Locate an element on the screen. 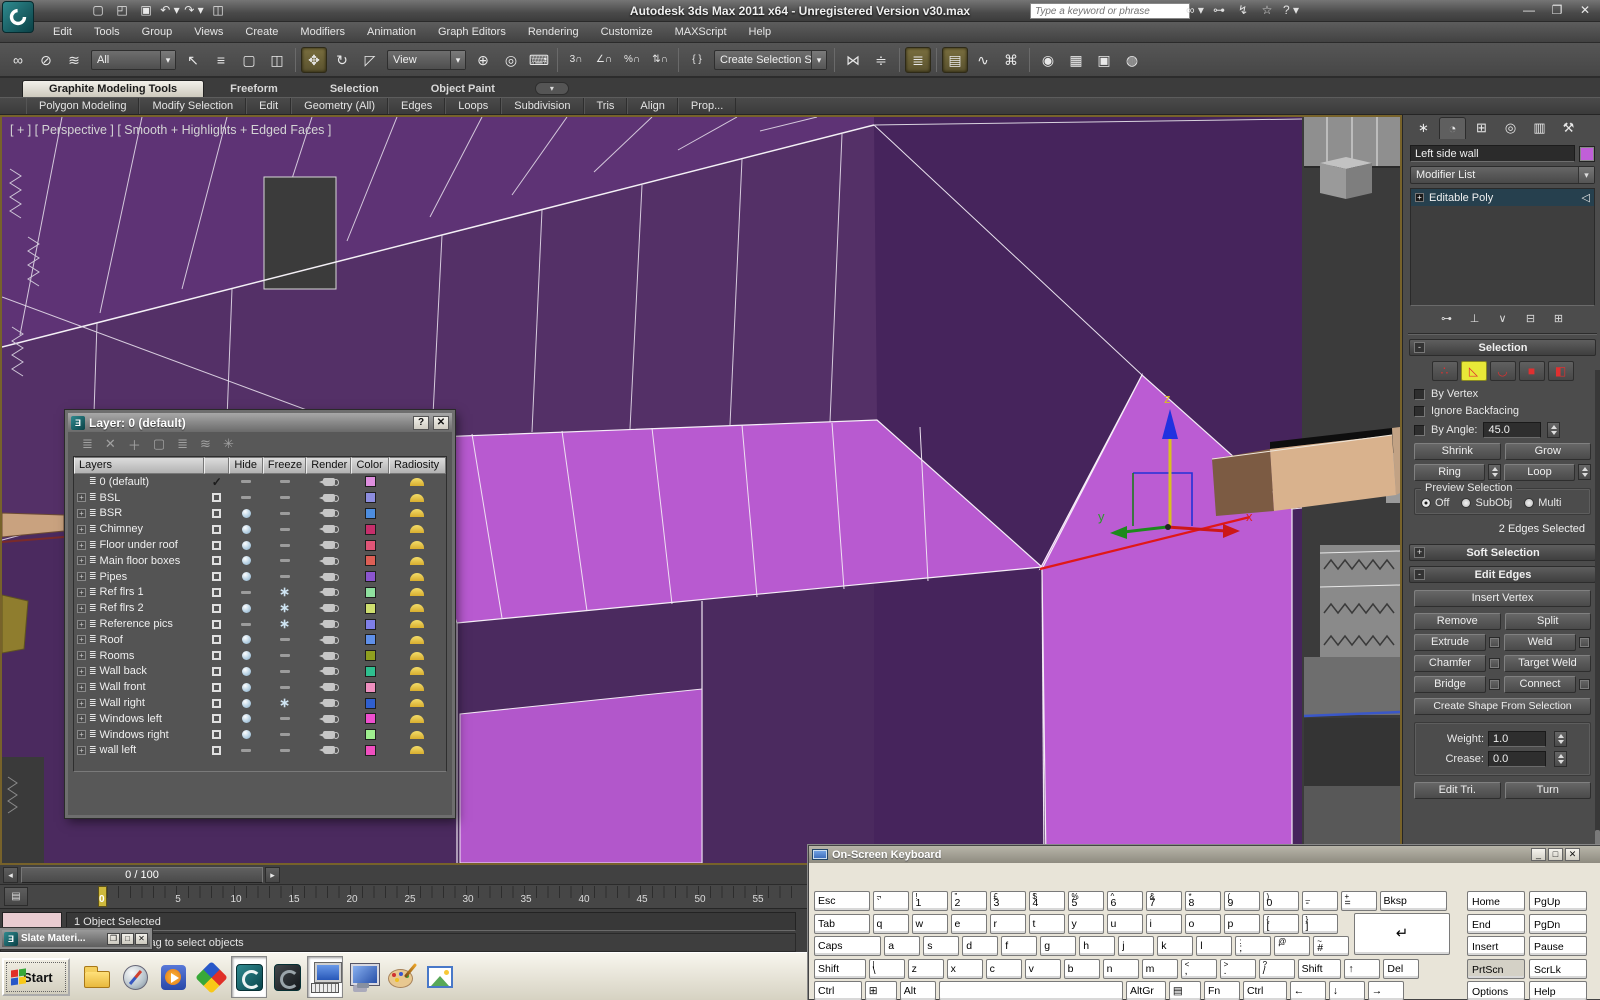  key-key: | \ is located at coordinates (886, 968).